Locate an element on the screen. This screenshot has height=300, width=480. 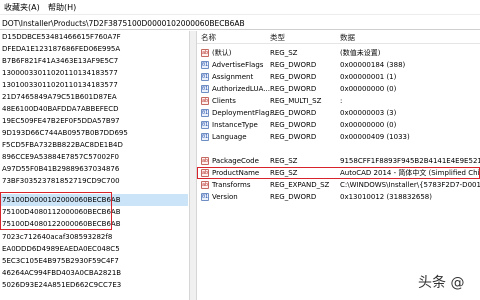
tree-node-label: EA0DDD6D4989EAEDA0EC048C5 is located at coordinates (61, 249).